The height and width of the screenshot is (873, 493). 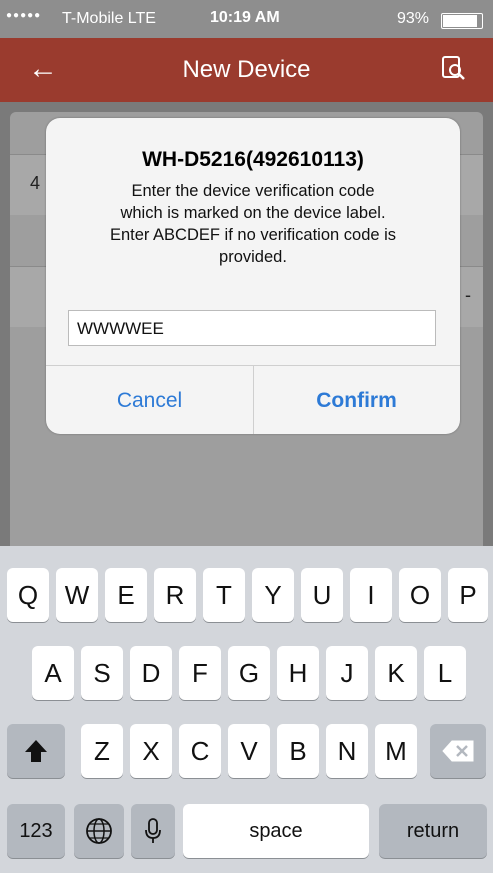 I want to click on globe-key, so click(x=99, y=831).